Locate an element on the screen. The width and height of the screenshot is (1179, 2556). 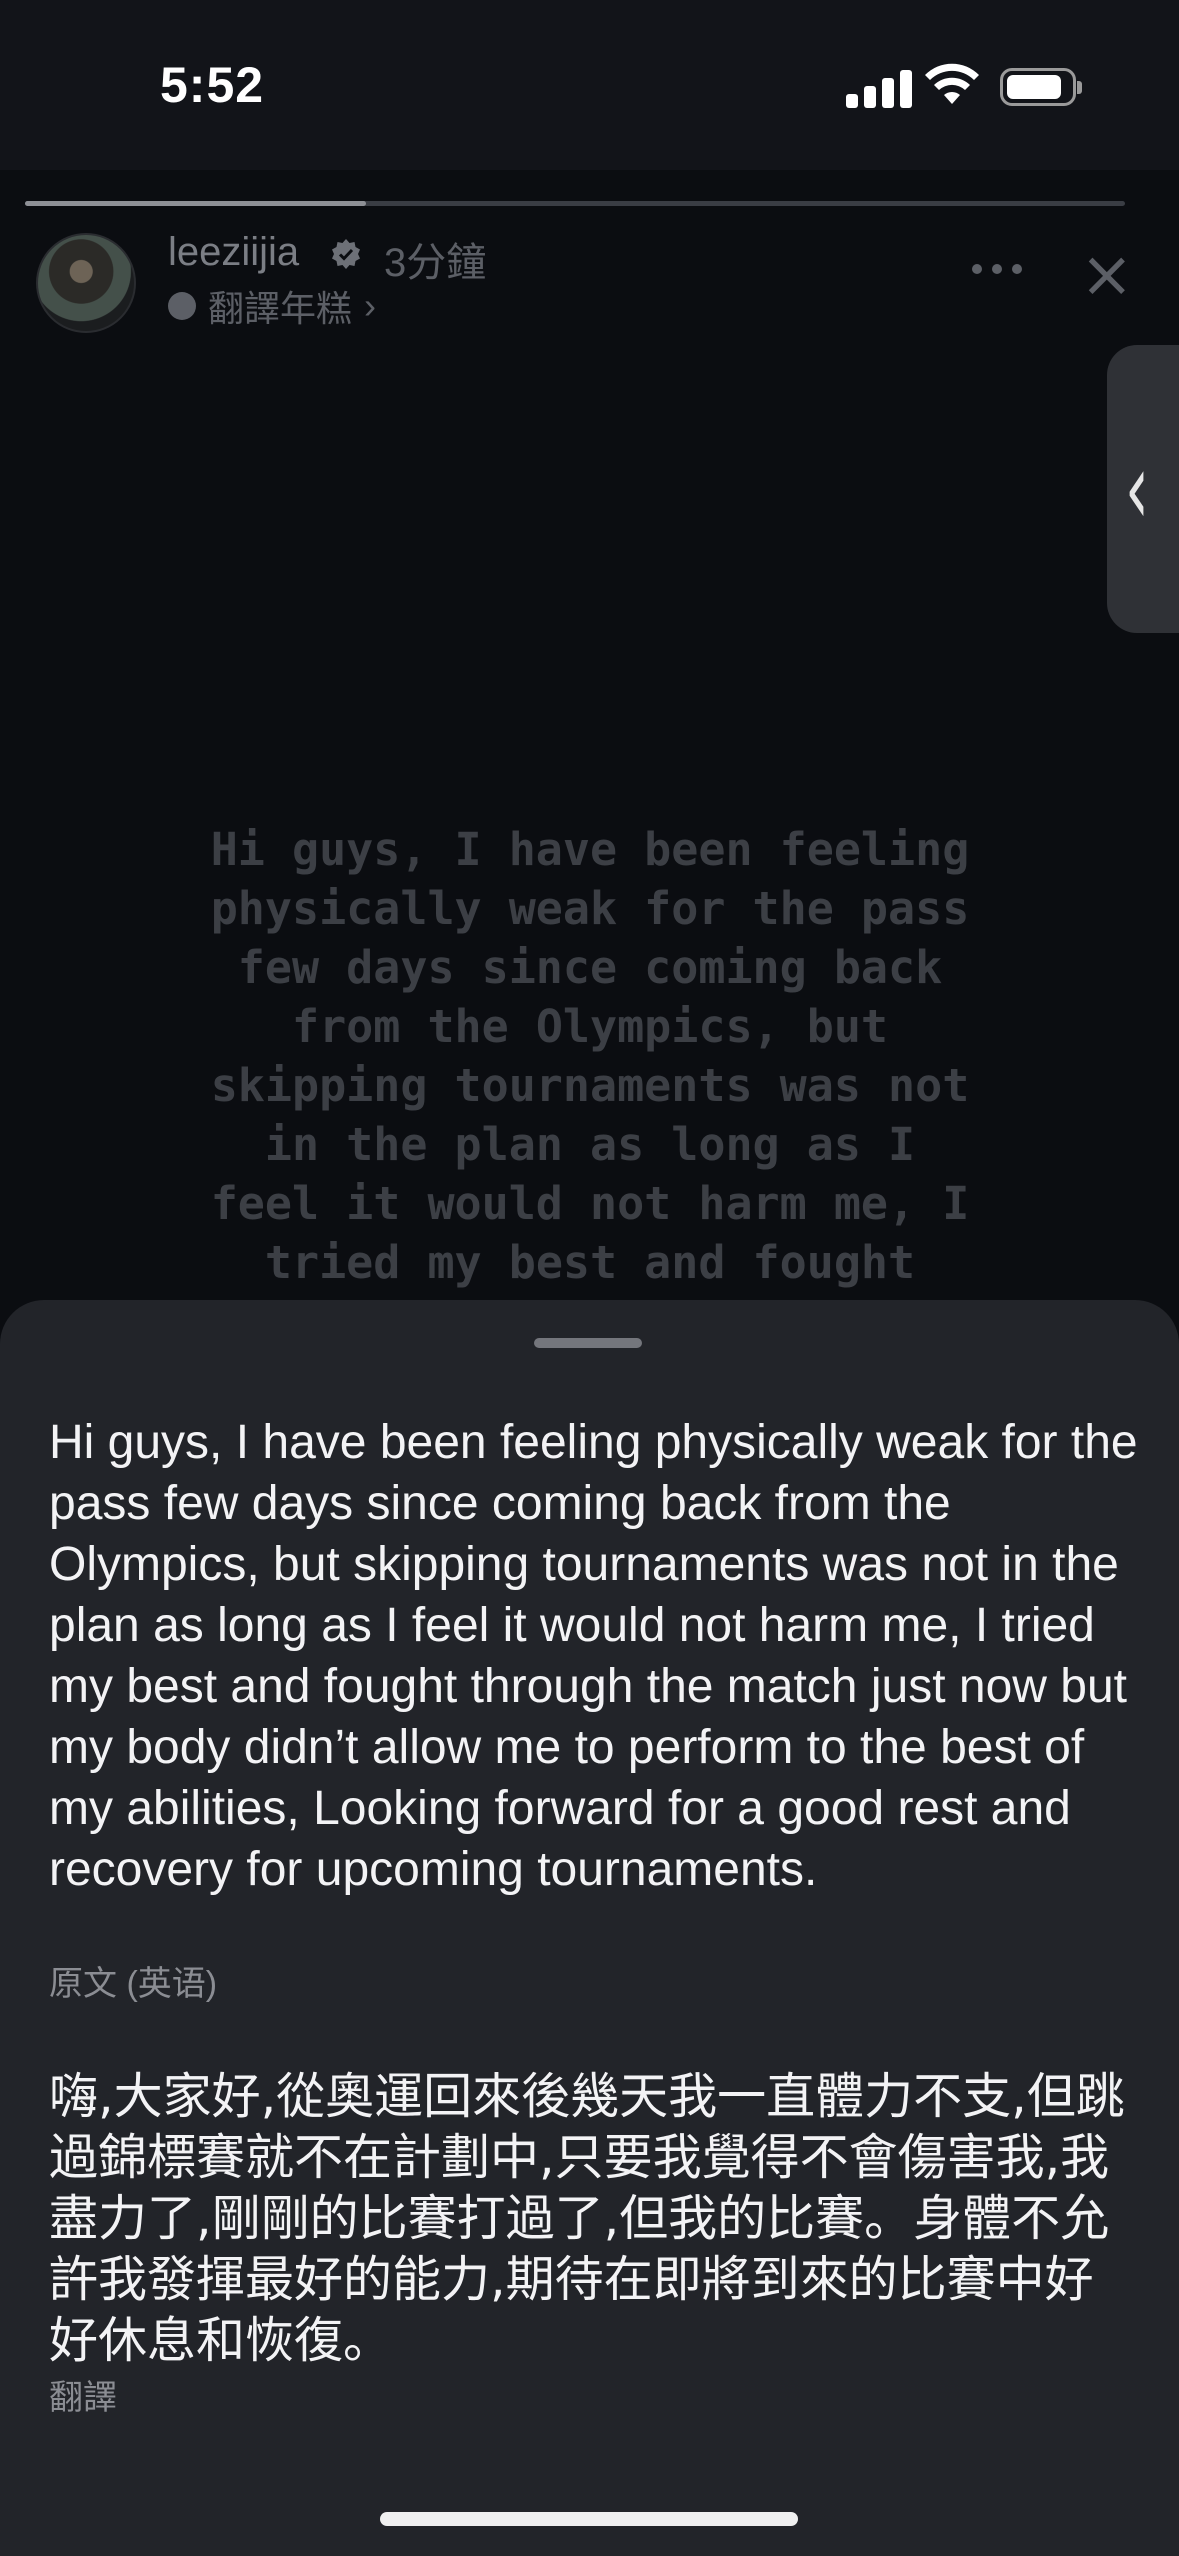
chevron-right-icon: › is located at coordinates (370, 305).